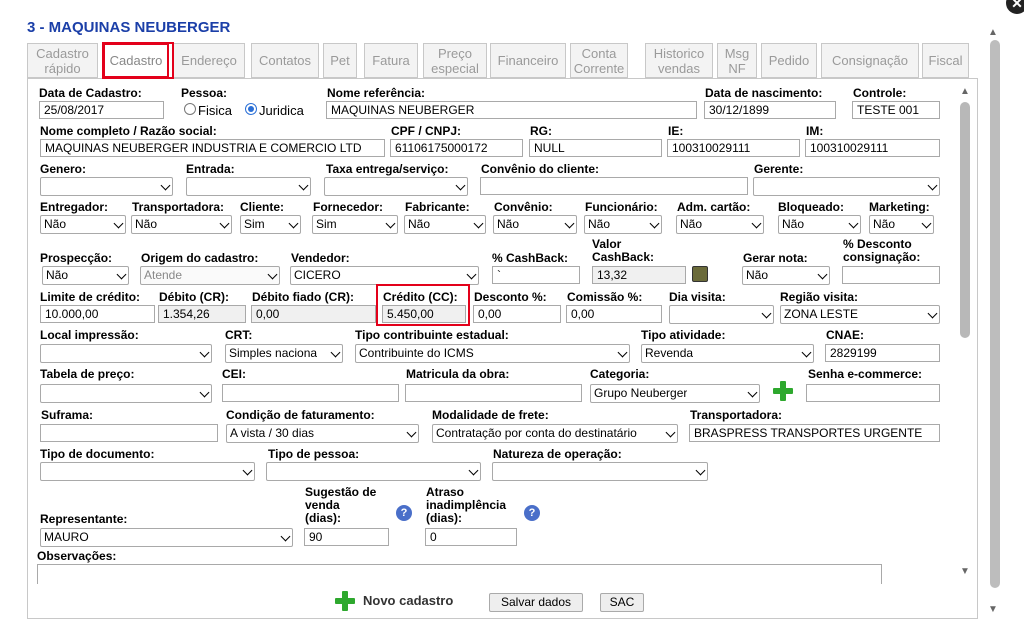 This screenshot has height=636, width=1024. What do you see at coordinates (209, 60) in the screenshot?
I see `tab-endereço: Endereço` at bounding box center [209, 60].